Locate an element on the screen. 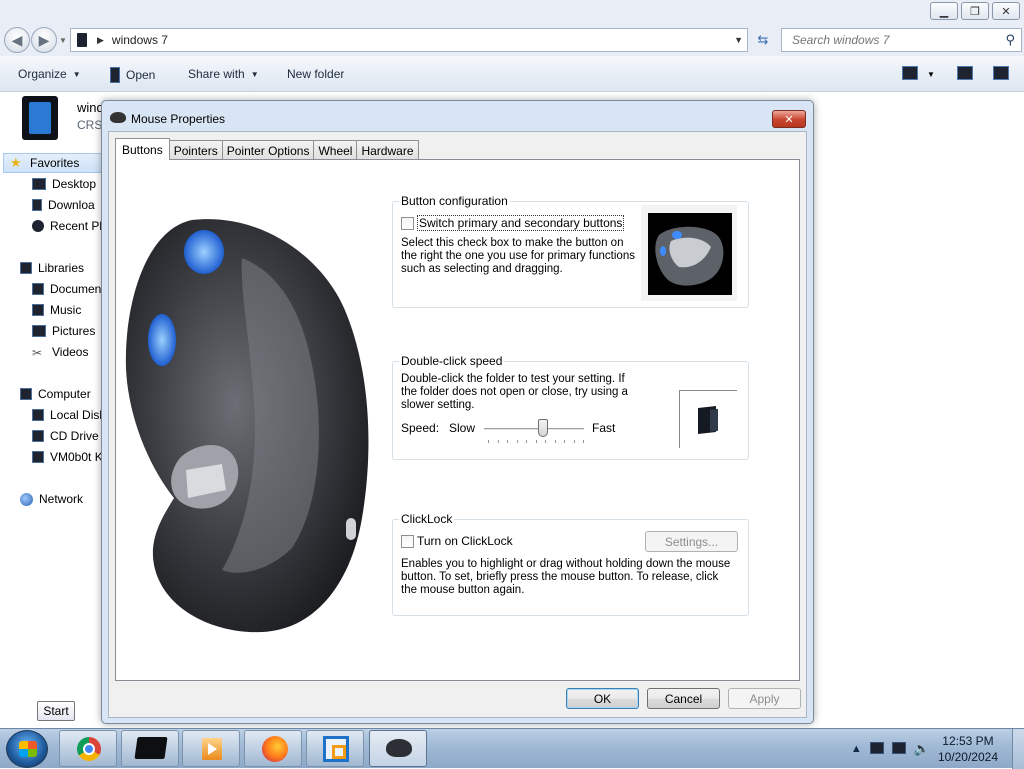 Image resolution: width=1024 pixels, height=769 pixels. videos-icon: ✂ is located at coordinates (37, 353).